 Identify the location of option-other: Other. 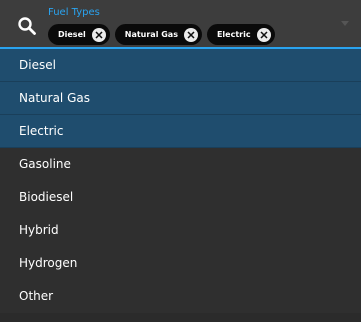
(180, 296).